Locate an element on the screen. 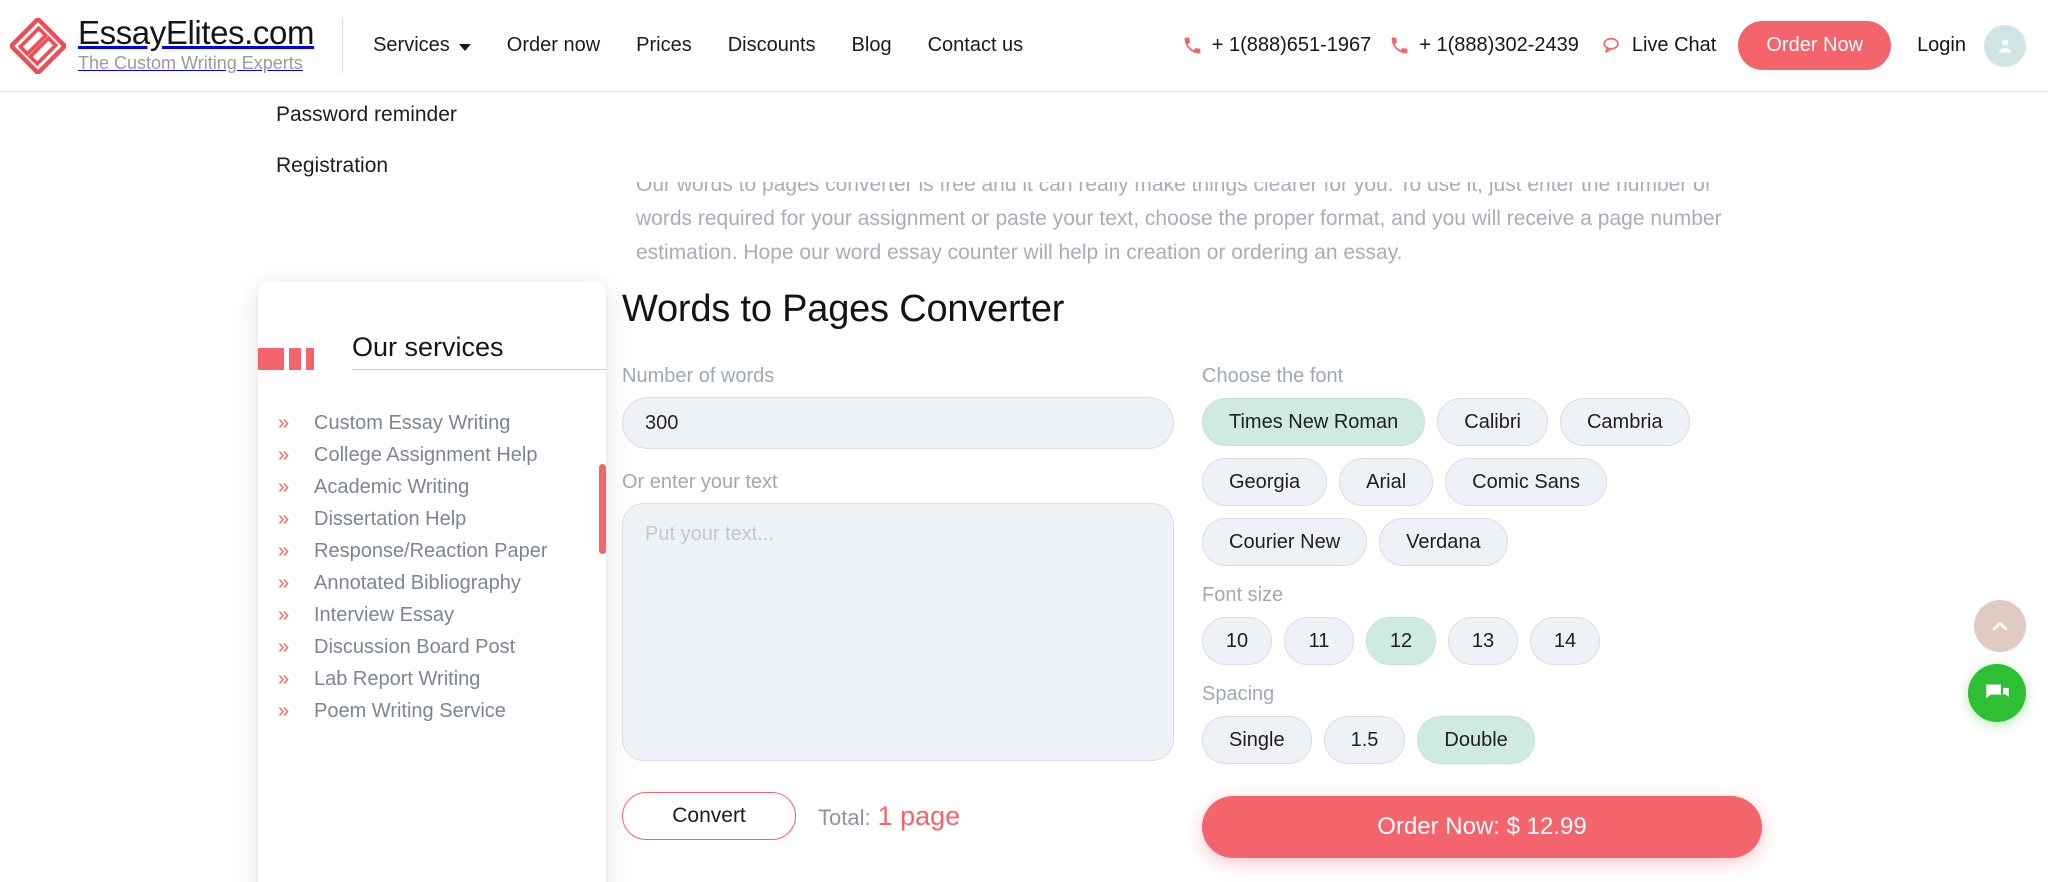 The image size is (2048, 882). chevron-up-icon is located at coordinates (2000, 626).